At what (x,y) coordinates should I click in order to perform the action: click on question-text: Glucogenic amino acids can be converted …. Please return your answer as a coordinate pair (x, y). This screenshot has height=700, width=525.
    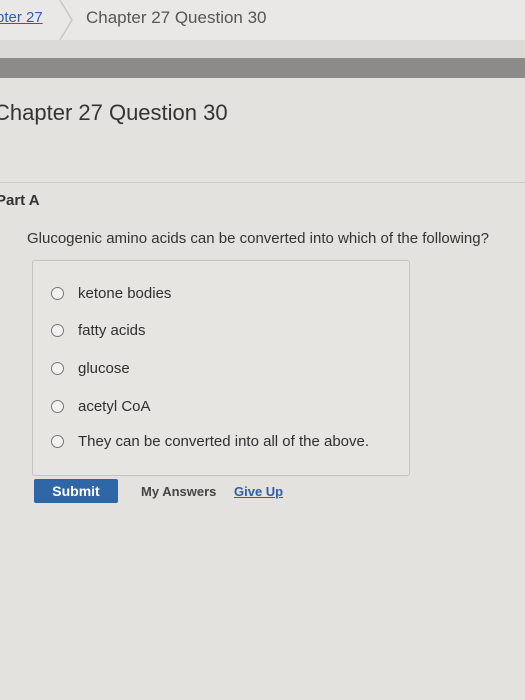
    Looking at the image, I should click on (258, 238).